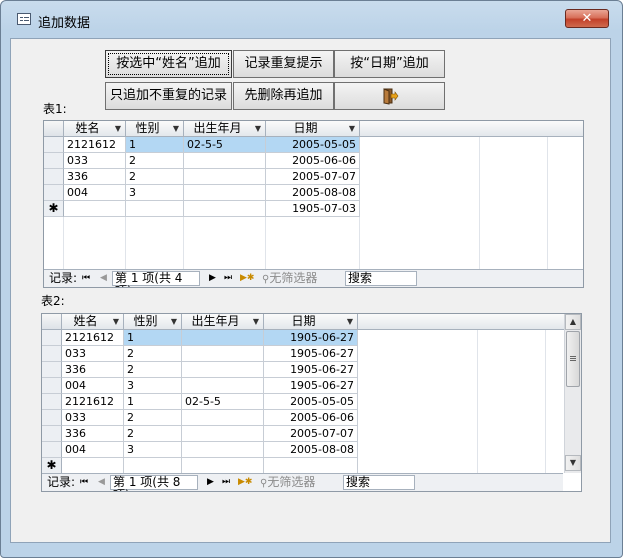  I want to click on append-by-name-button: 按选中“姓名”追加, so click(168, 64).